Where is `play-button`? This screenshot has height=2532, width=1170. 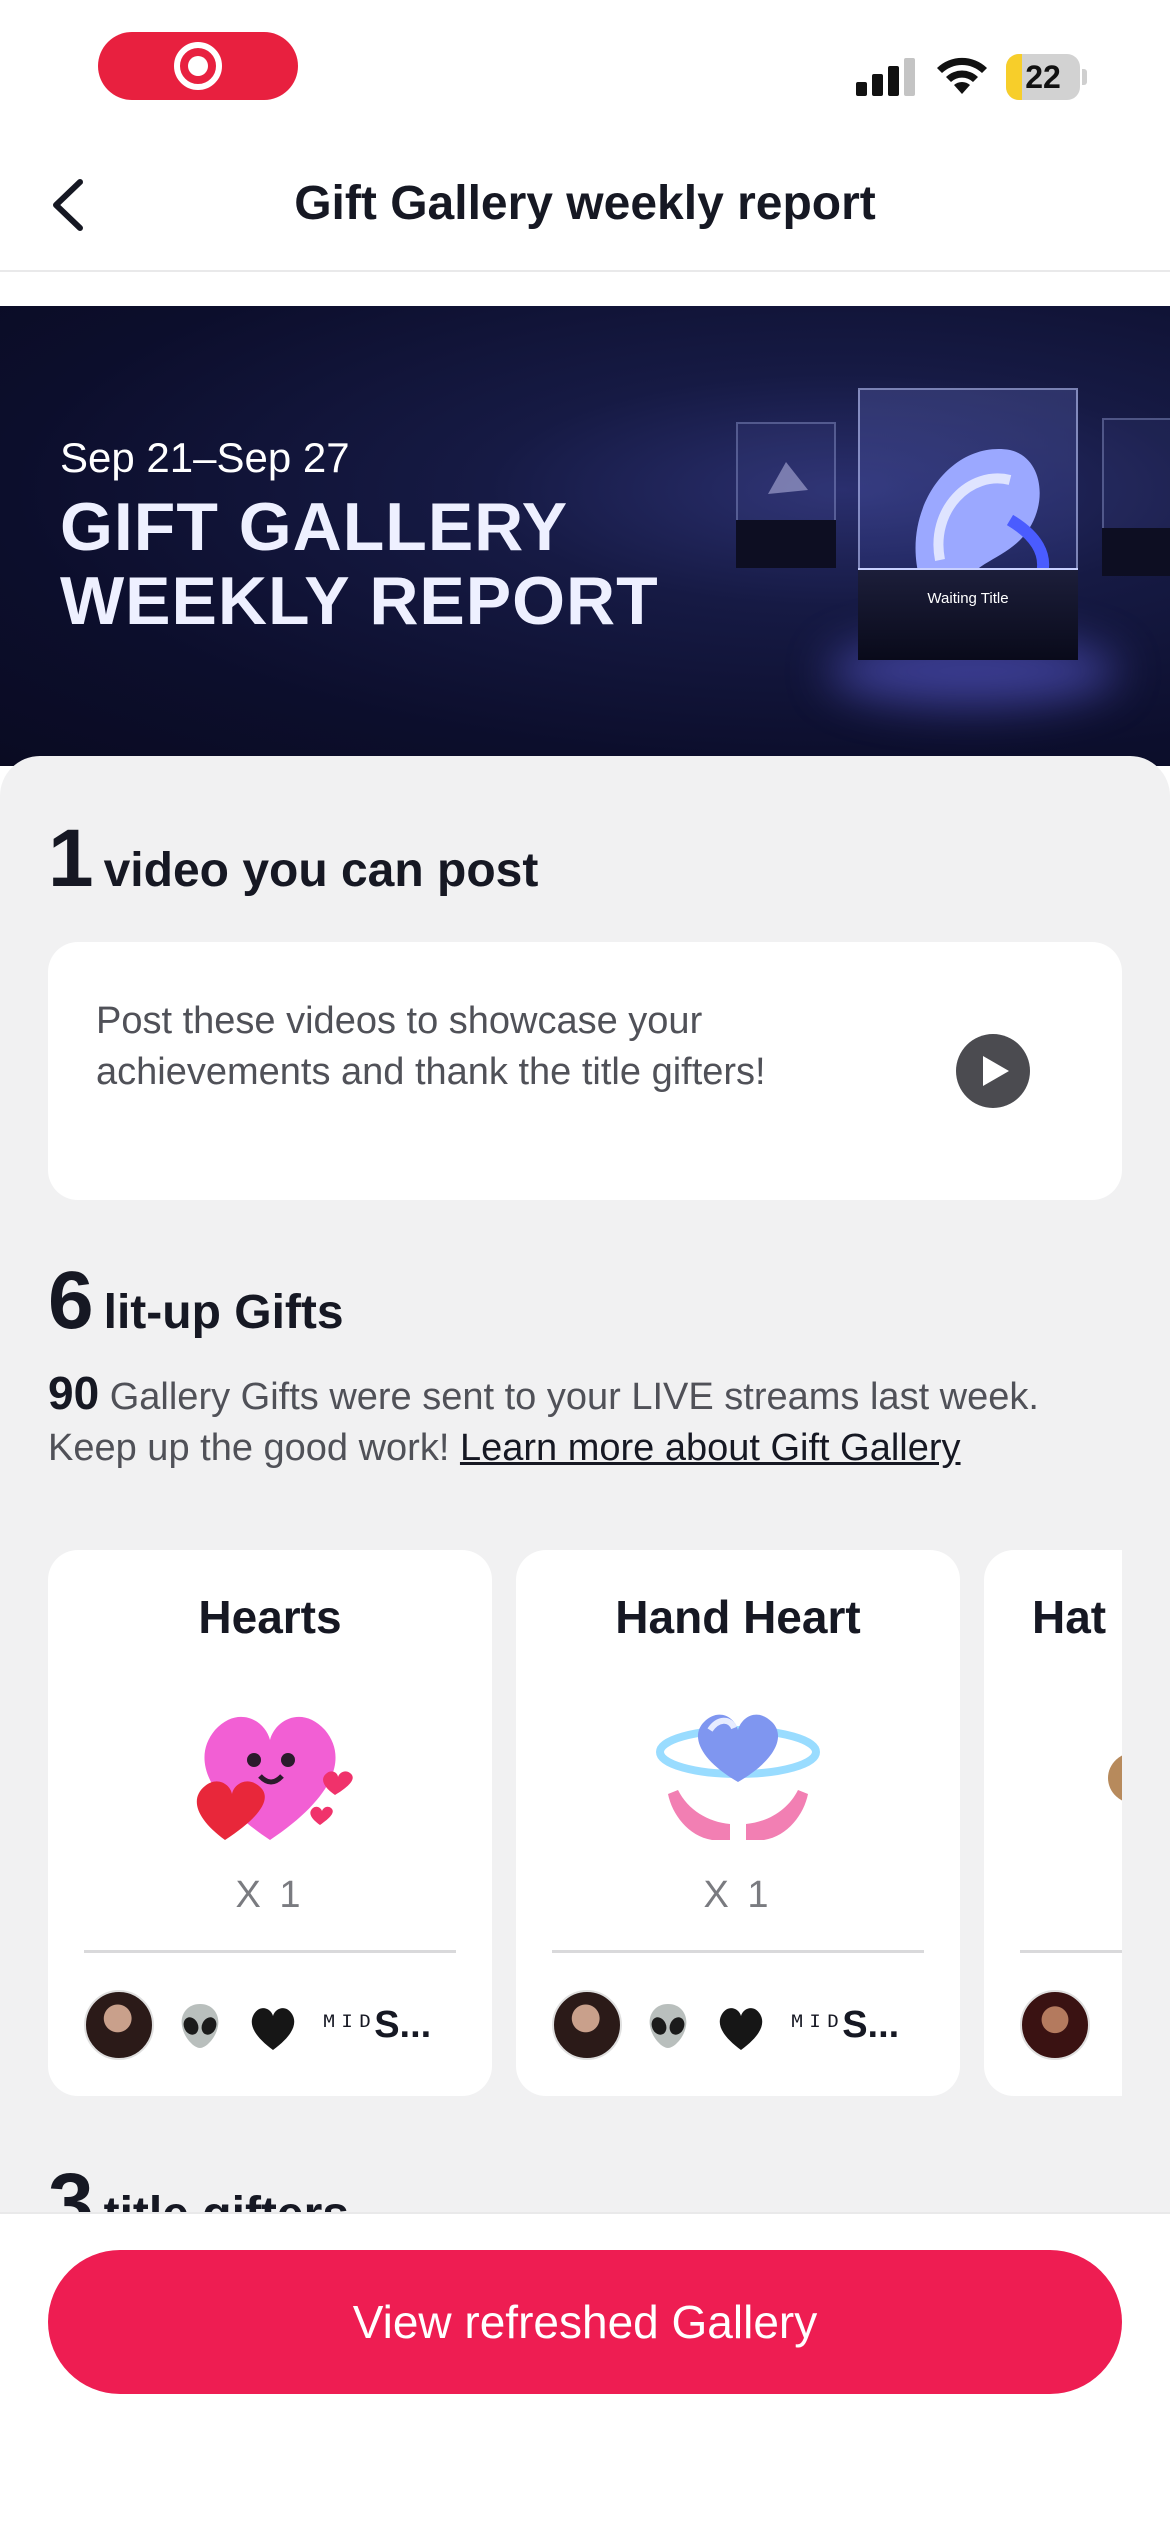
play-button is located at coordinates (993, 1071).